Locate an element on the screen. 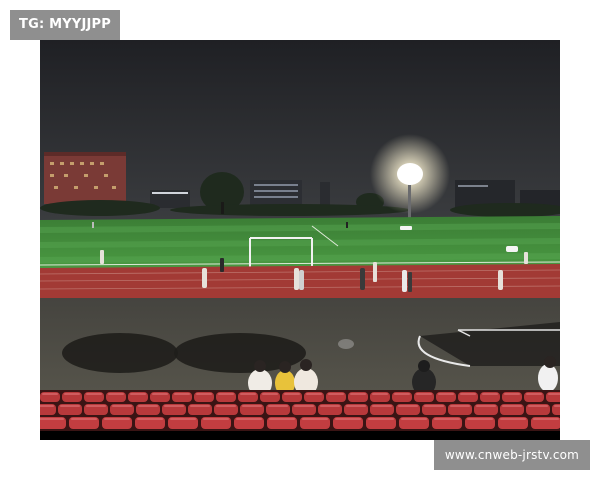 The height and width of the screenshot is (480, 600). bottom-watermark: www.cnweb-jrstv.com is located at coordinates (512, 455).